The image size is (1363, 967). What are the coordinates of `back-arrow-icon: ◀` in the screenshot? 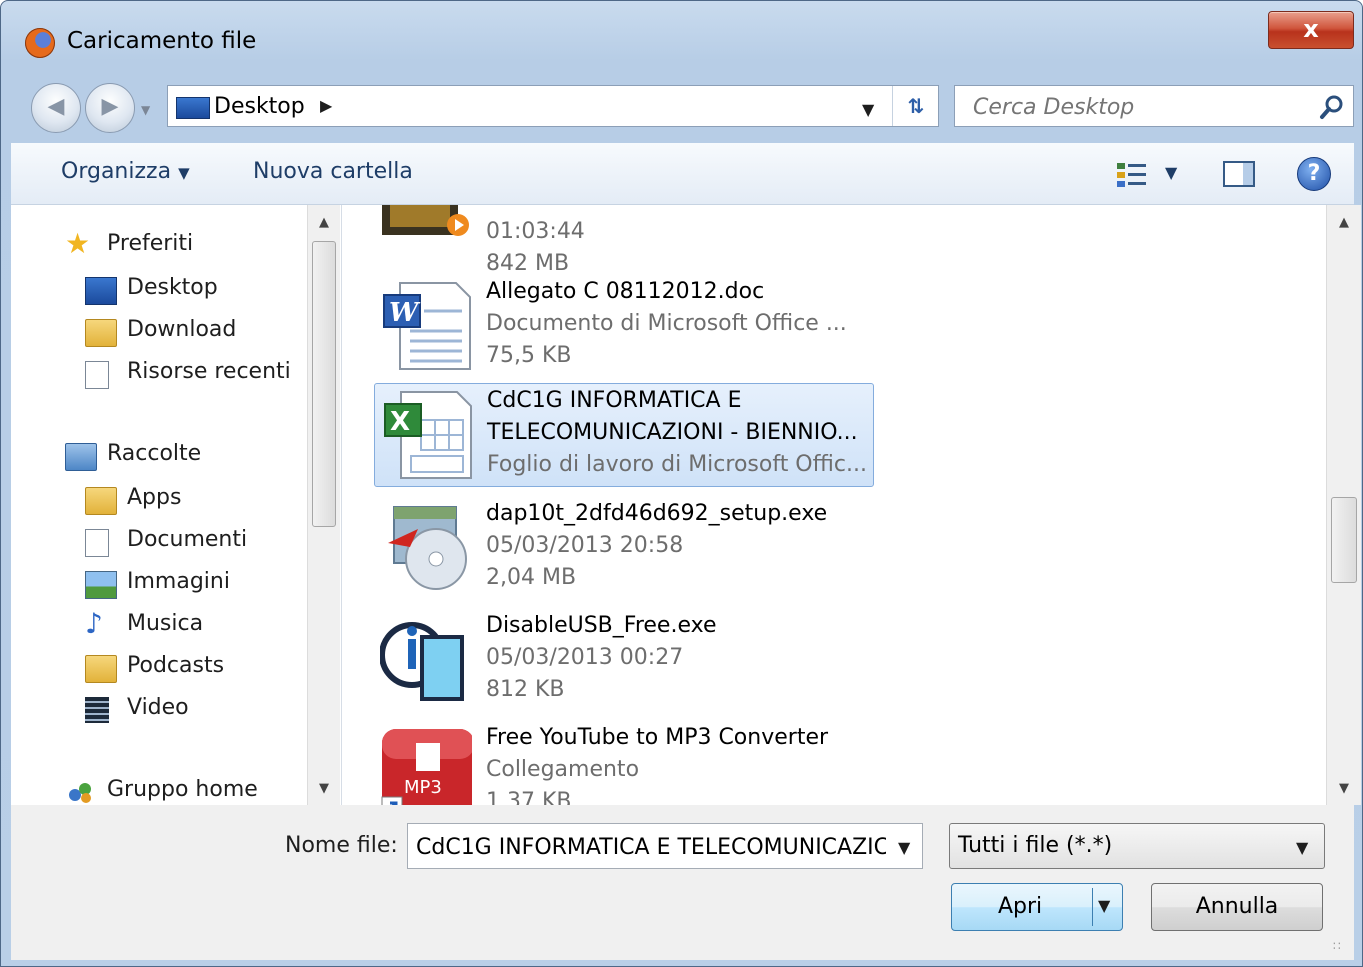 It's located at (56, 106).